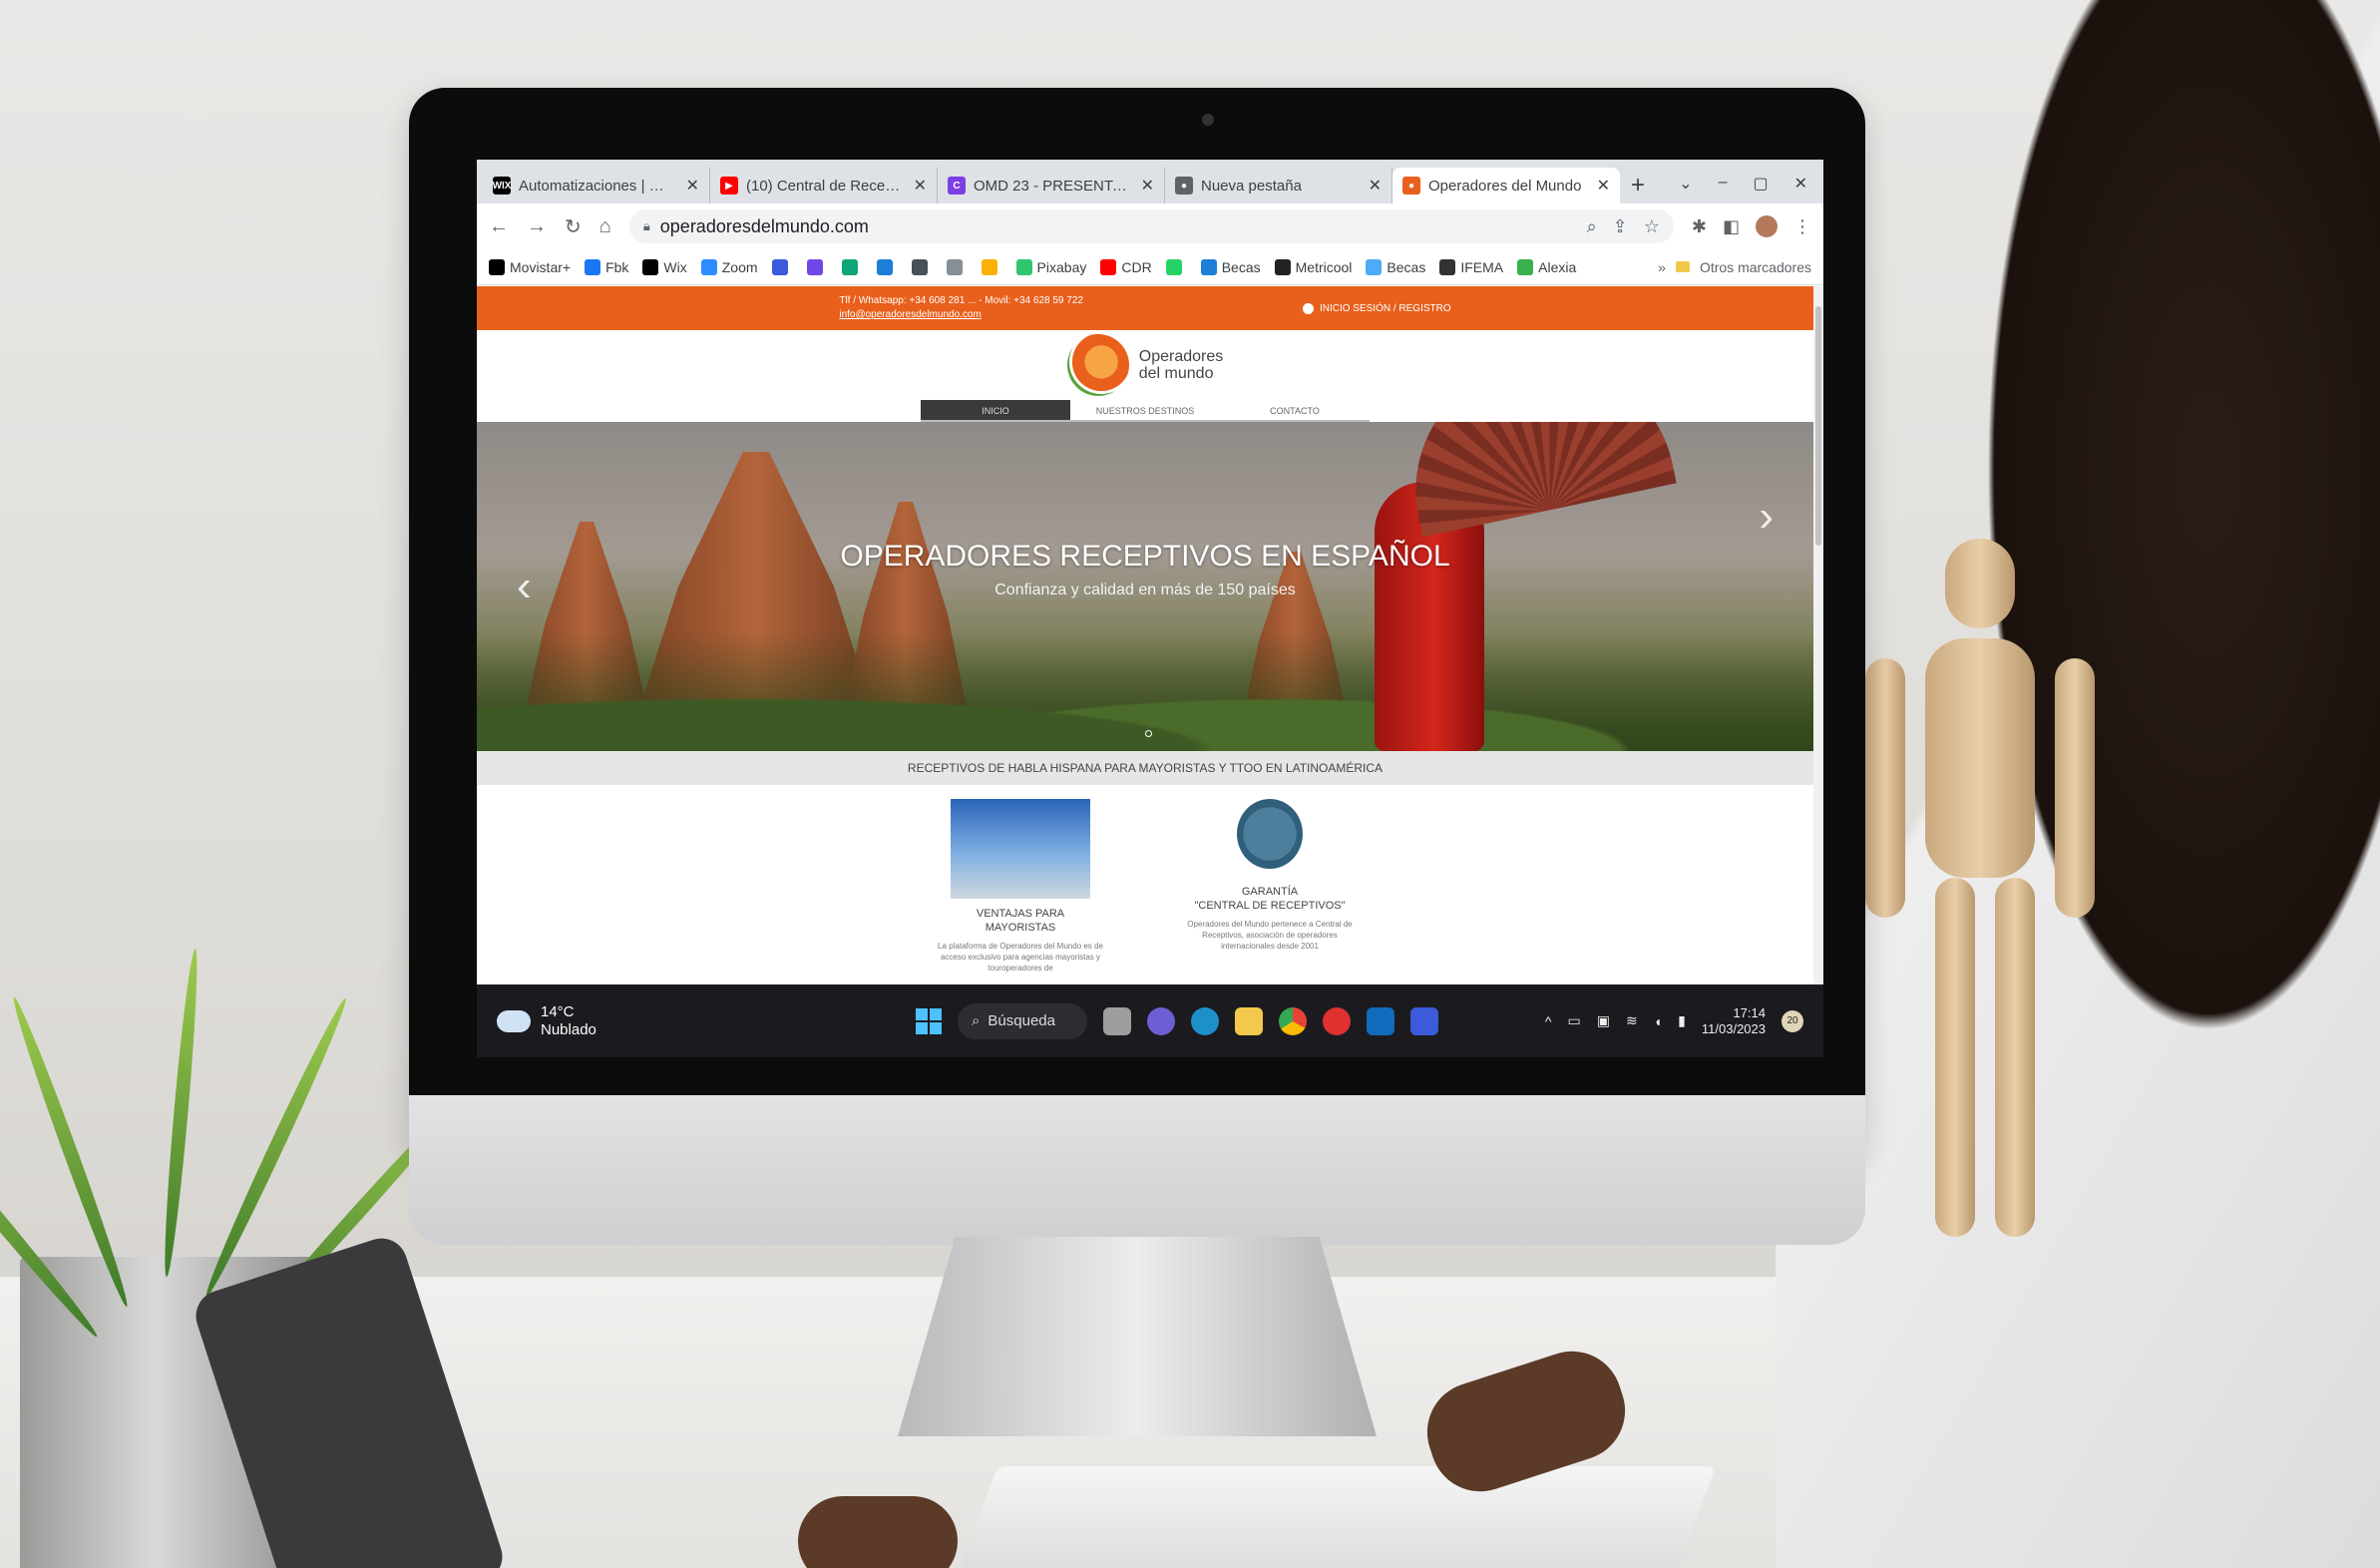 This screenshot has height=1568, width=2380. What do you see at coordinates (646, 226) in the screenshot?
I see `lock-icon: 🔒︎` at bounding box center [646, 226].